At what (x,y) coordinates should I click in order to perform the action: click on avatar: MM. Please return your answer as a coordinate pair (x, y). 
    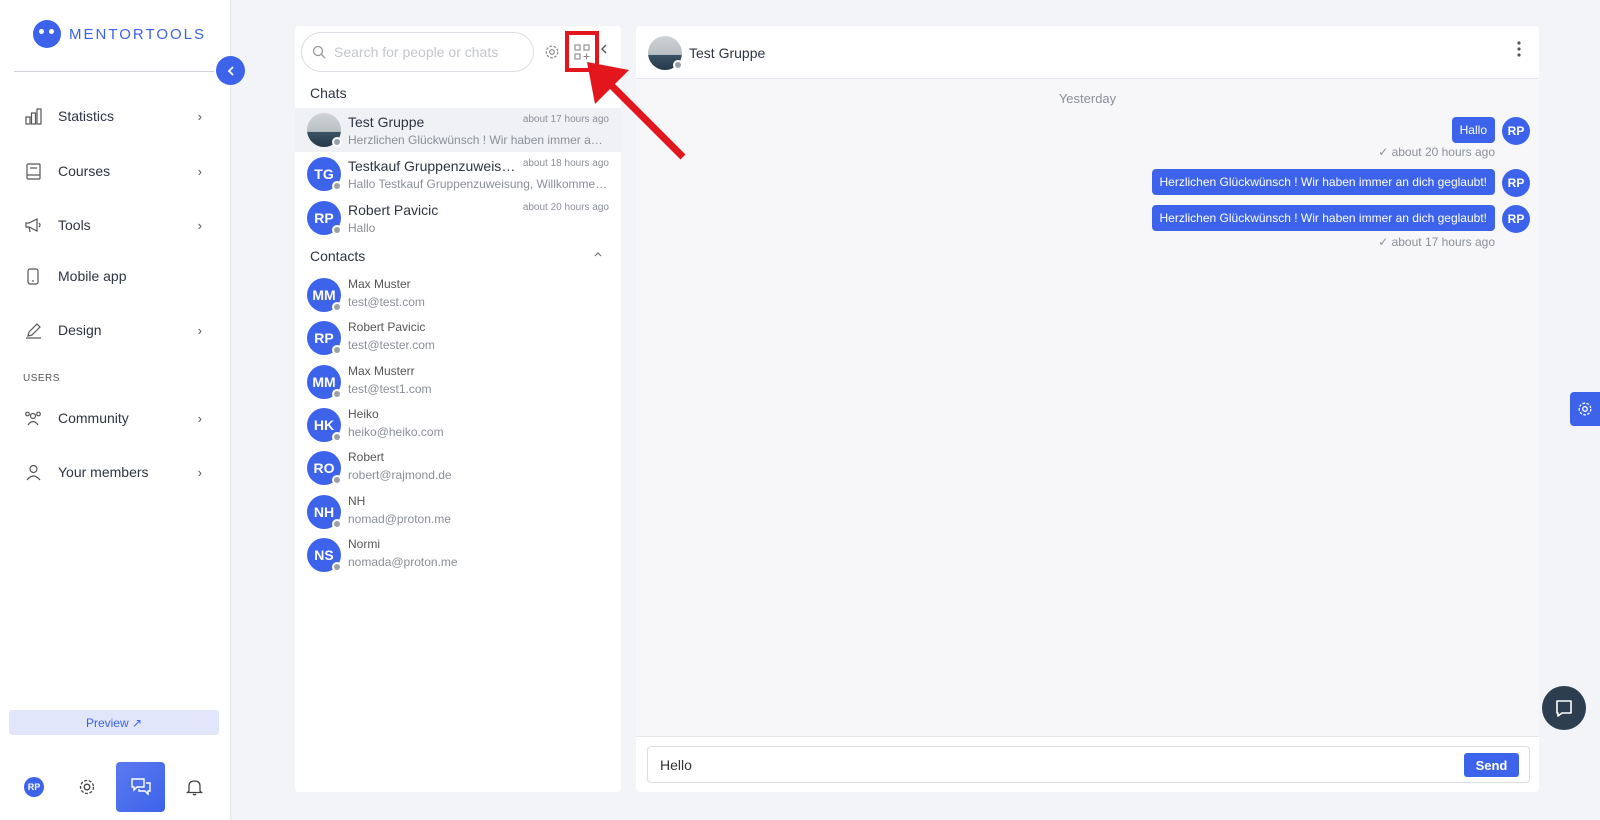
    Looking at the image, I should click on (324, 295).